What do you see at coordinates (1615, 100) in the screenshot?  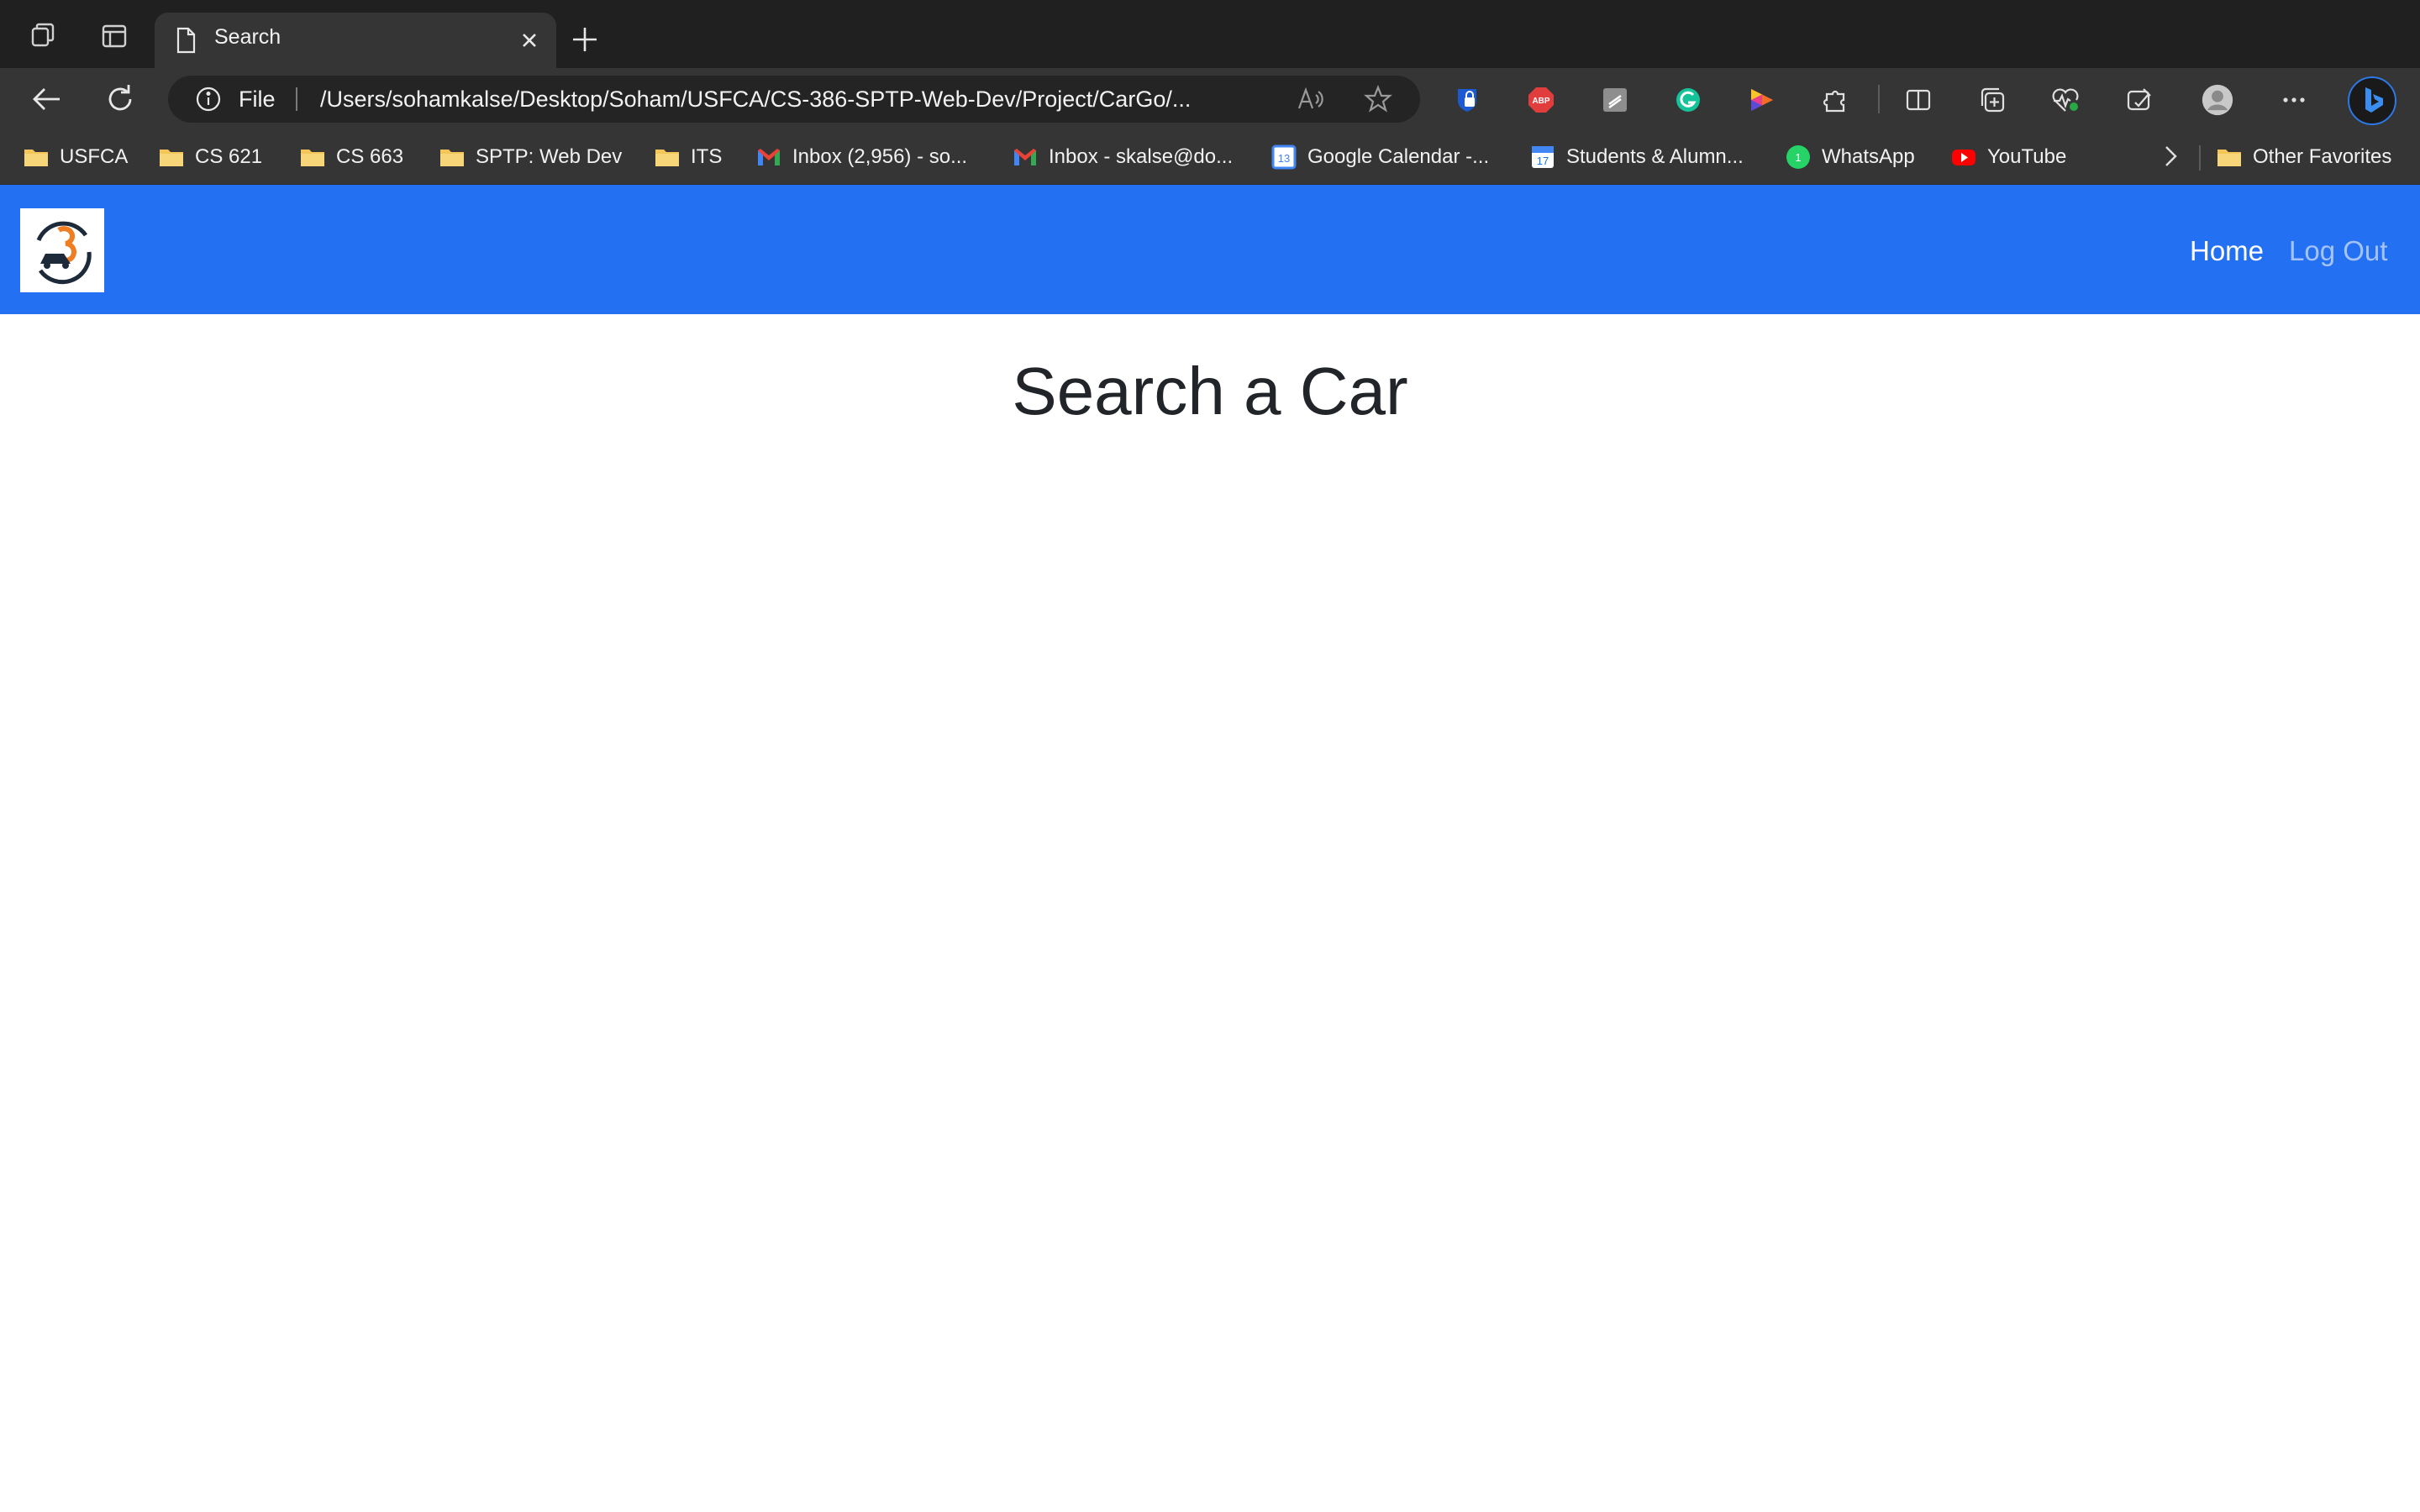 I see `extension-gray-icon` at bounding box center [1615, 100].